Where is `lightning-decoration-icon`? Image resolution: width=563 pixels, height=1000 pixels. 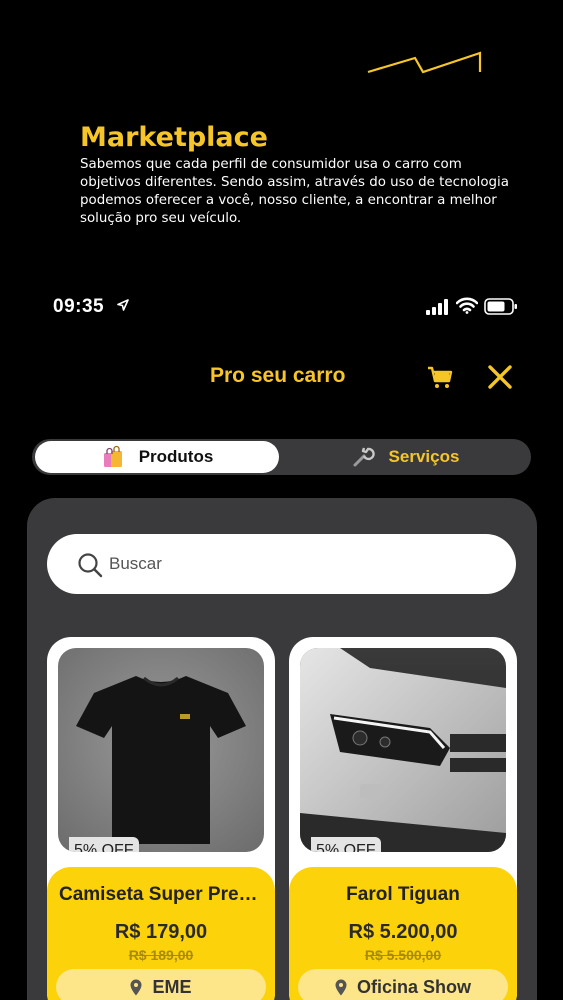 lightning-decoration-icon is located at coordinates (424, 62).